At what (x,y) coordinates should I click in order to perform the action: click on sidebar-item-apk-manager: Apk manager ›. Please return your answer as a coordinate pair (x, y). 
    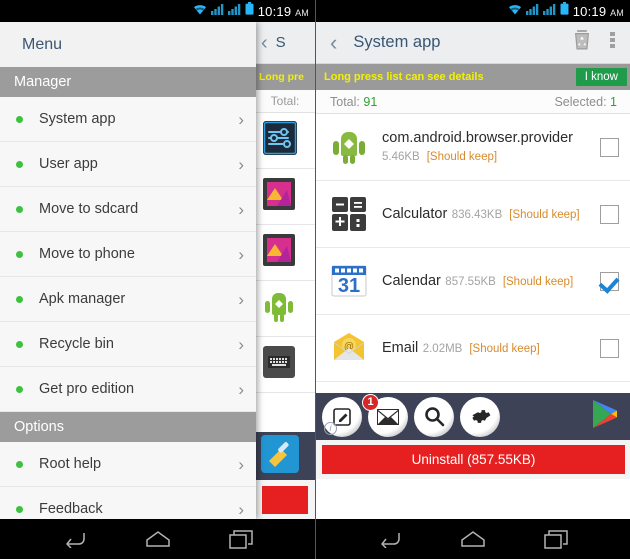
    Looking at the image, I should click on (128, 299).